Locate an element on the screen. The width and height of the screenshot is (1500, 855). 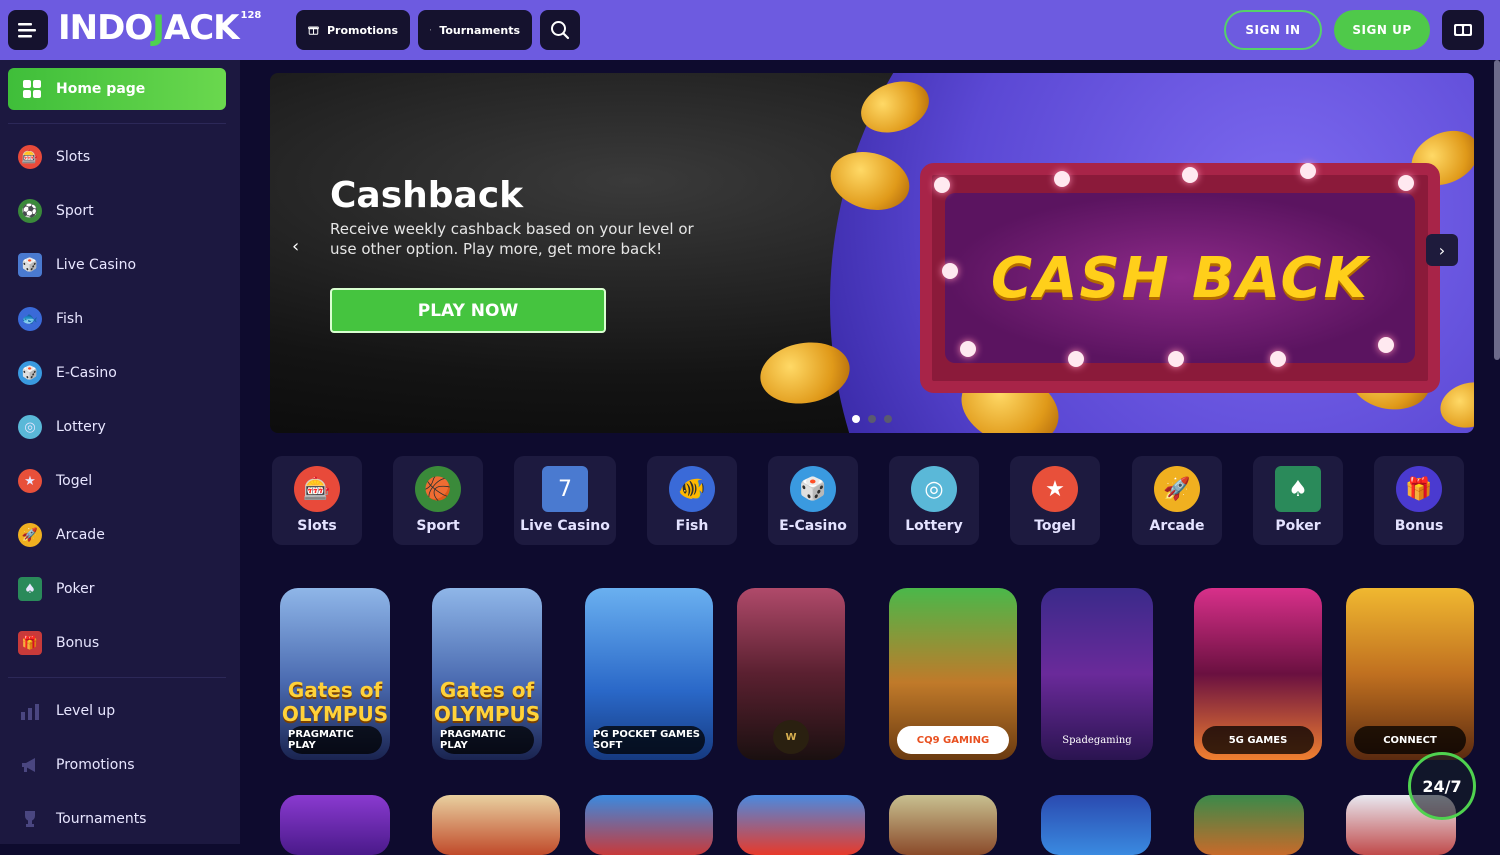
play-now-button: PLAY NOW is located at coordinates (468, 310).